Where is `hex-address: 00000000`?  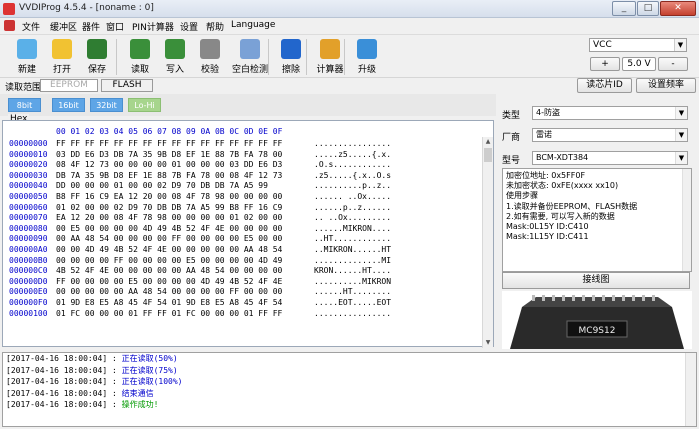 hex-address: 00000000 is located at coordinates (28, 143).